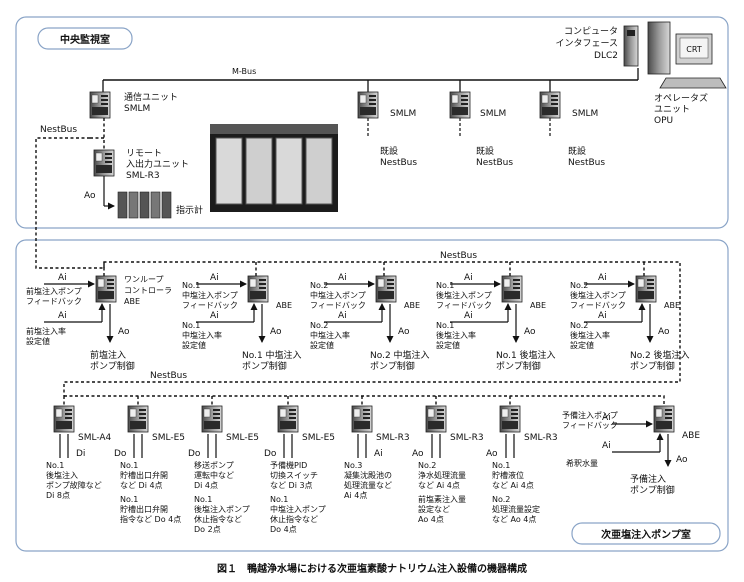  What do you see at coordinates (652, 490) in the screenshot?
I see `spare-abe-out-2: ポンプ制御` at bounding box center [652, 490].